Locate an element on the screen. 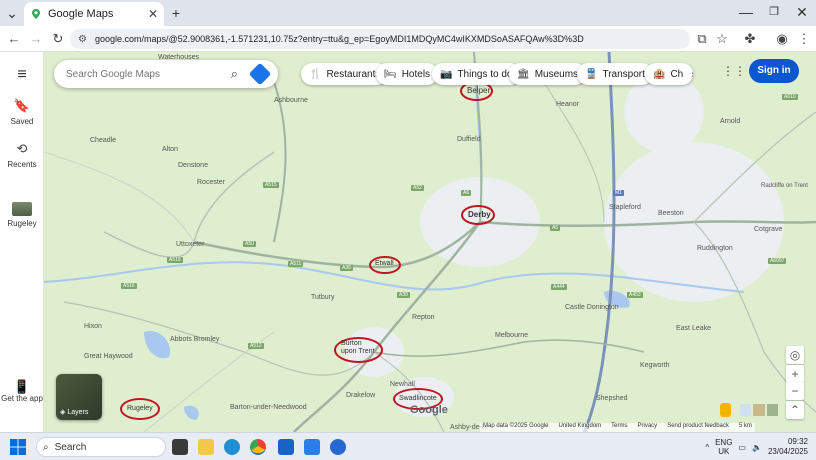  chrome-icon is located at coordinates (258, 447).